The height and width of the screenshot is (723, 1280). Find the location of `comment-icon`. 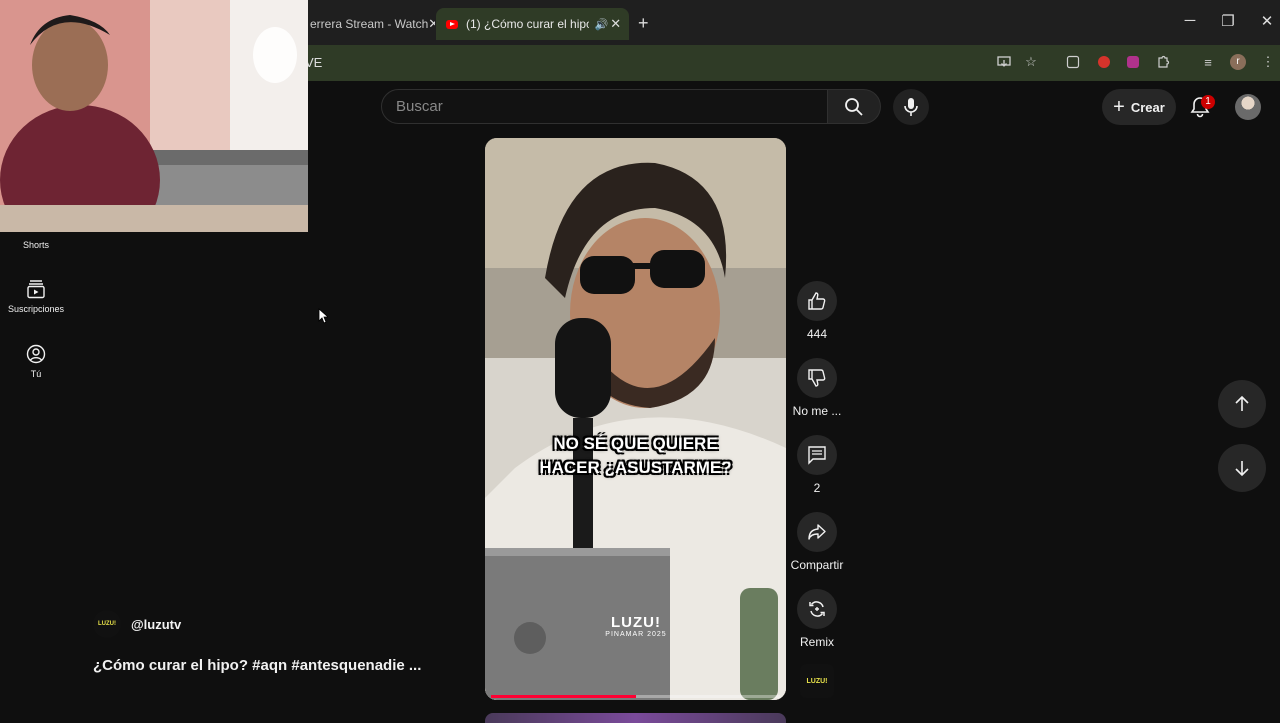

comment-icon is located at coordinates (817, 455).